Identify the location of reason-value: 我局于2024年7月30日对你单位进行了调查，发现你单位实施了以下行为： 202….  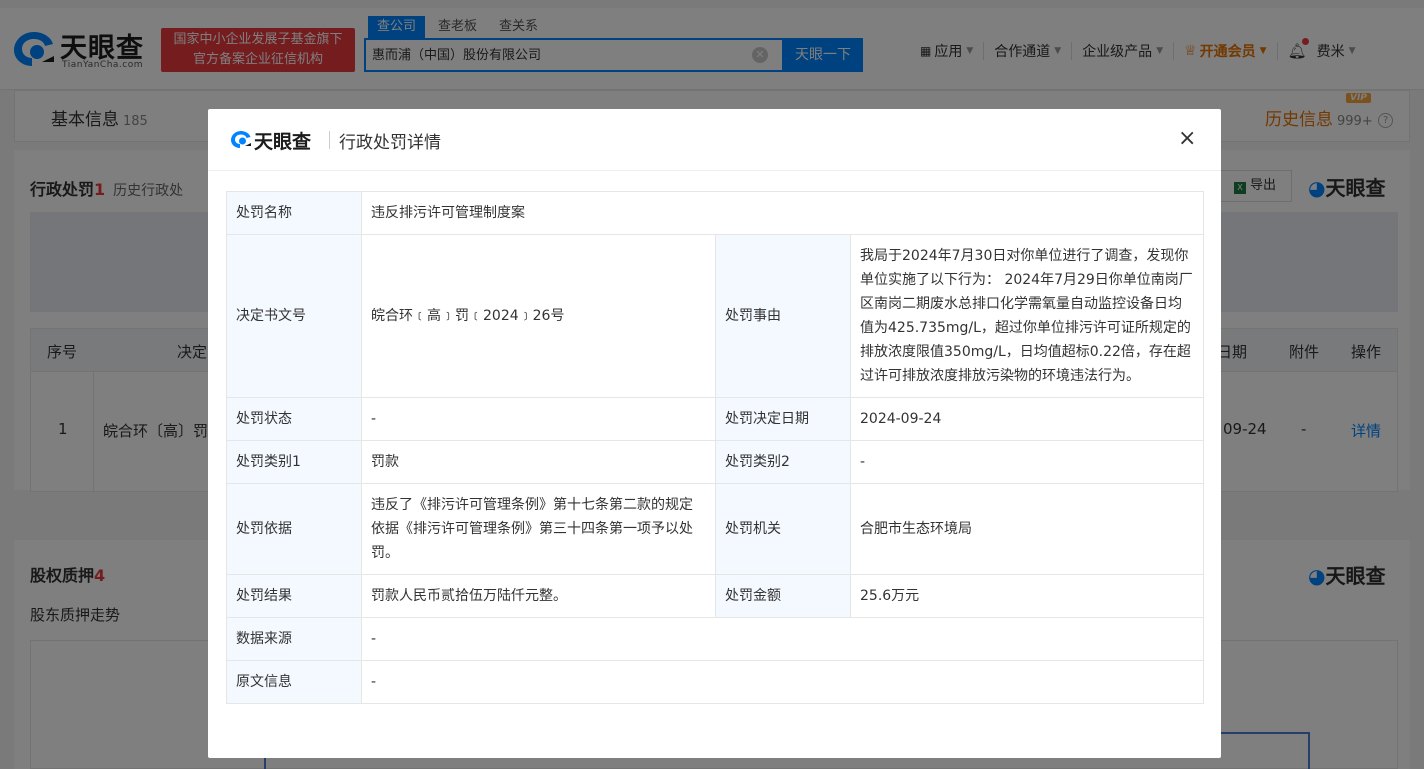
(1027, 316).